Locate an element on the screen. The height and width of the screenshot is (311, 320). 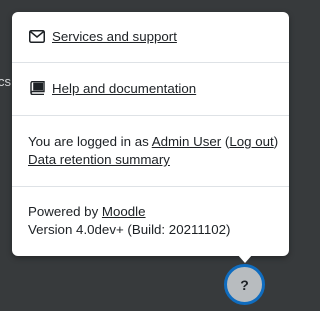
services-and-support-label: Services and support is located at coordinates (114, 36).